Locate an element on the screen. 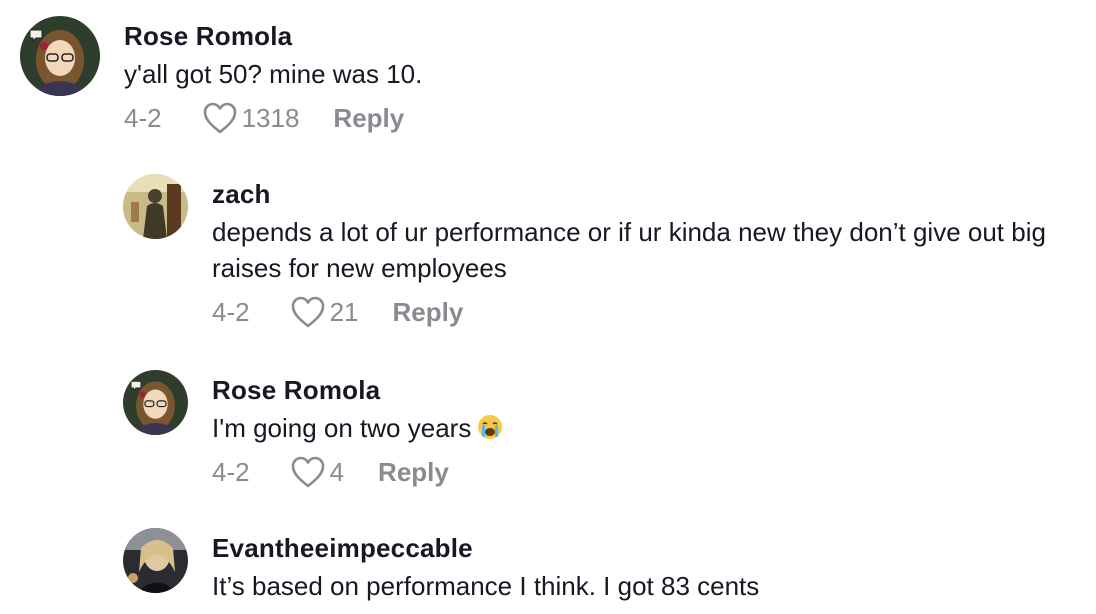 The width and height of the screenshot is (1096, 614). comment-meta: 4-2 4 Reply is located at coordinates (357, 472).